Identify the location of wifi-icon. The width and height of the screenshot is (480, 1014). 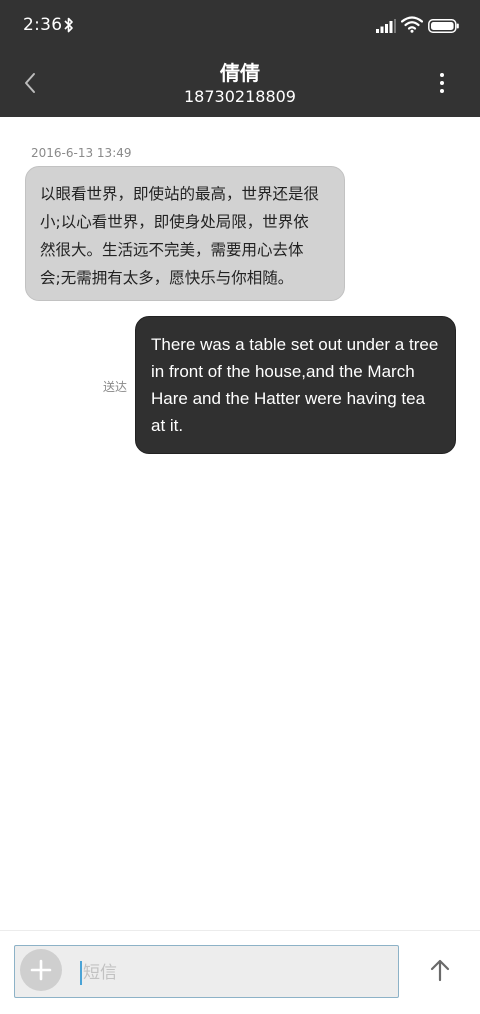
(412, 26).